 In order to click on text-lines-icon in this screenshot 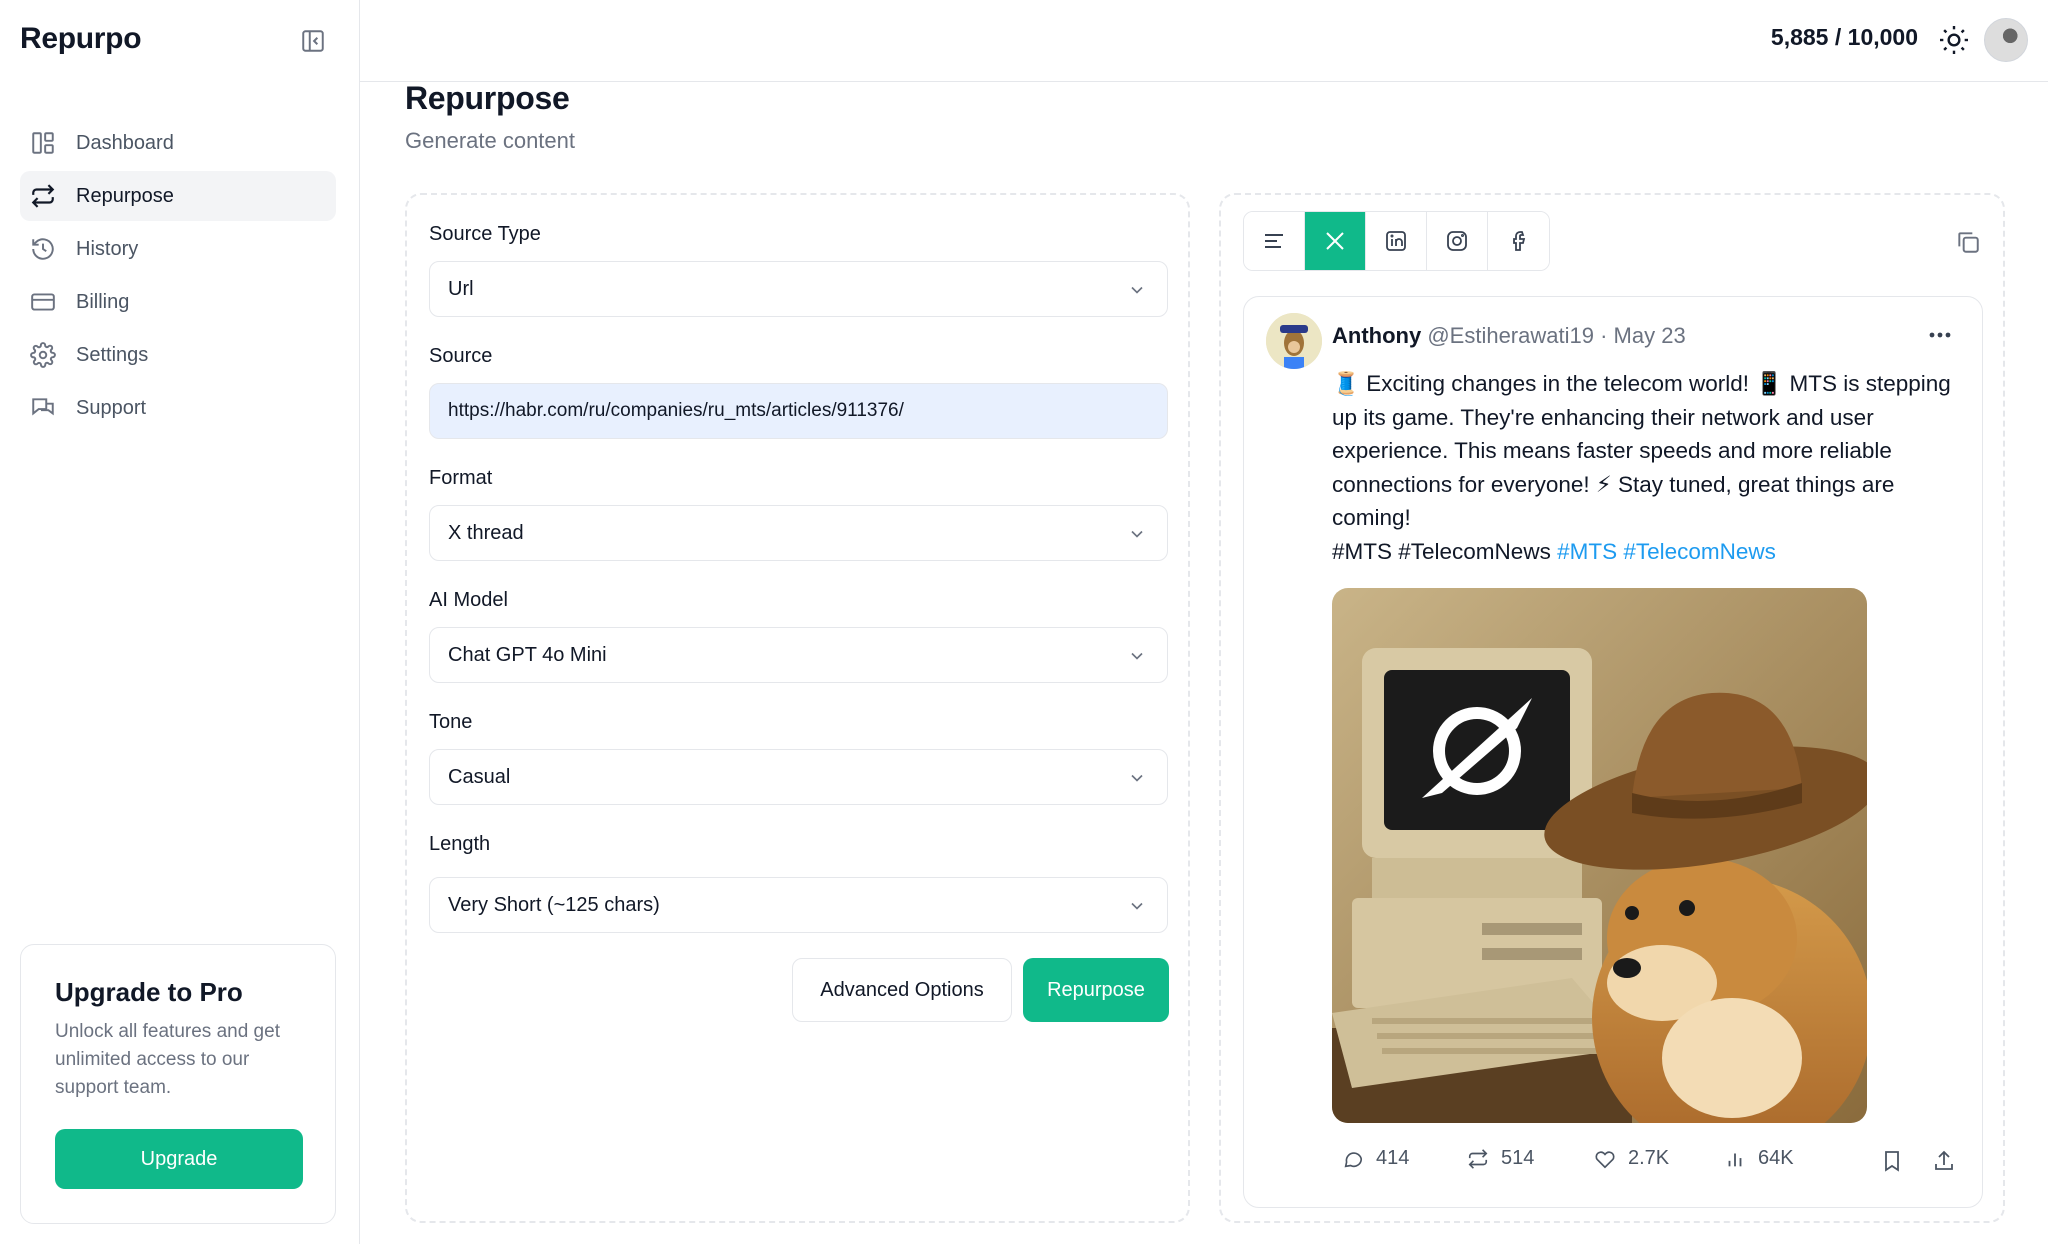, I will do `click(1274, 241)`.